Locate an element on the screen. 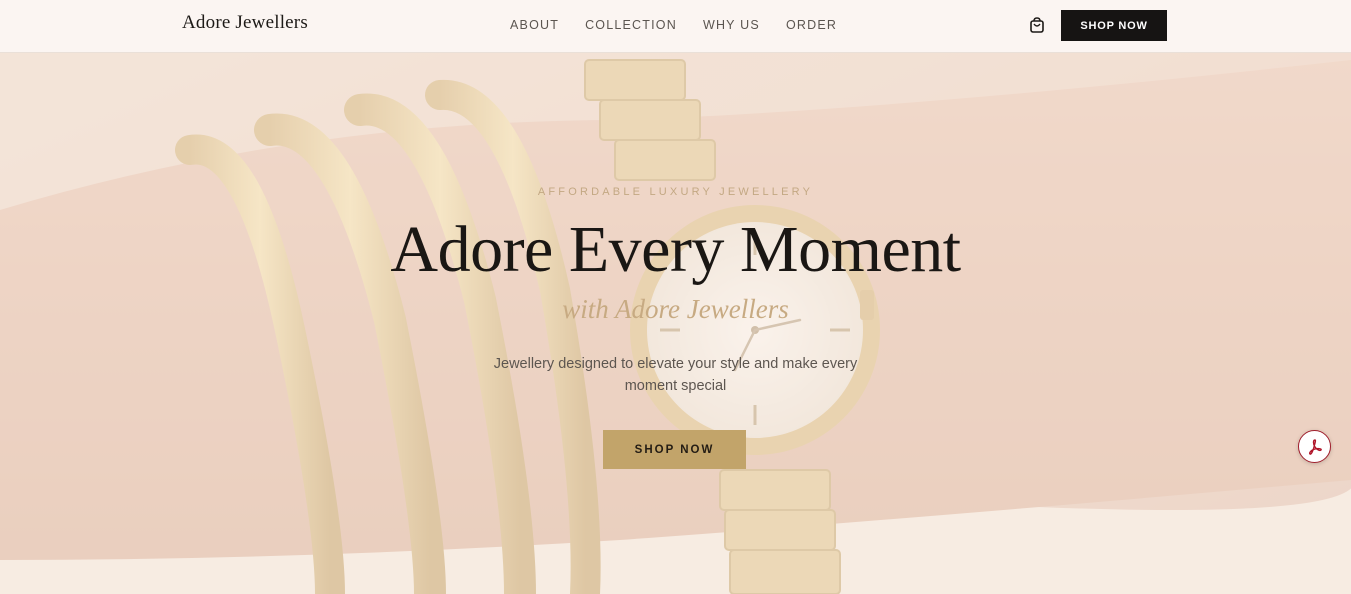 Image resolution: width=1351 pixels, height=594 pixels. shopping-bag-icon is located at coordinates (1037, 25).